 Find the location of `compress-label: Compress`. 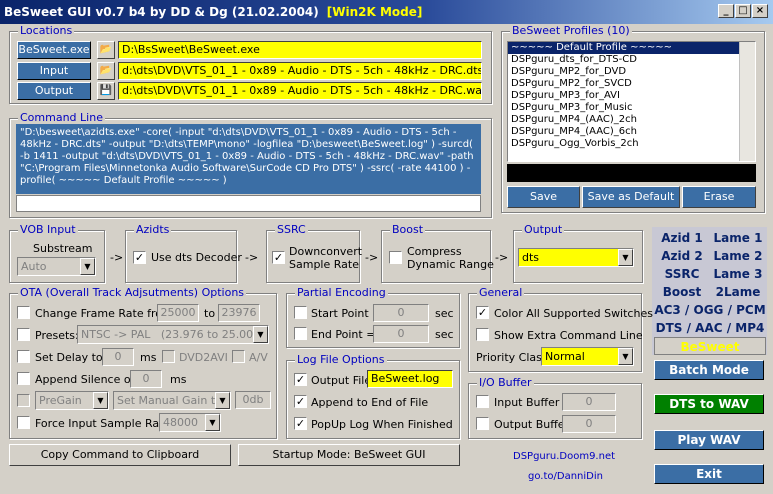

compress-label: Compress is located at coordinates (434, 251).